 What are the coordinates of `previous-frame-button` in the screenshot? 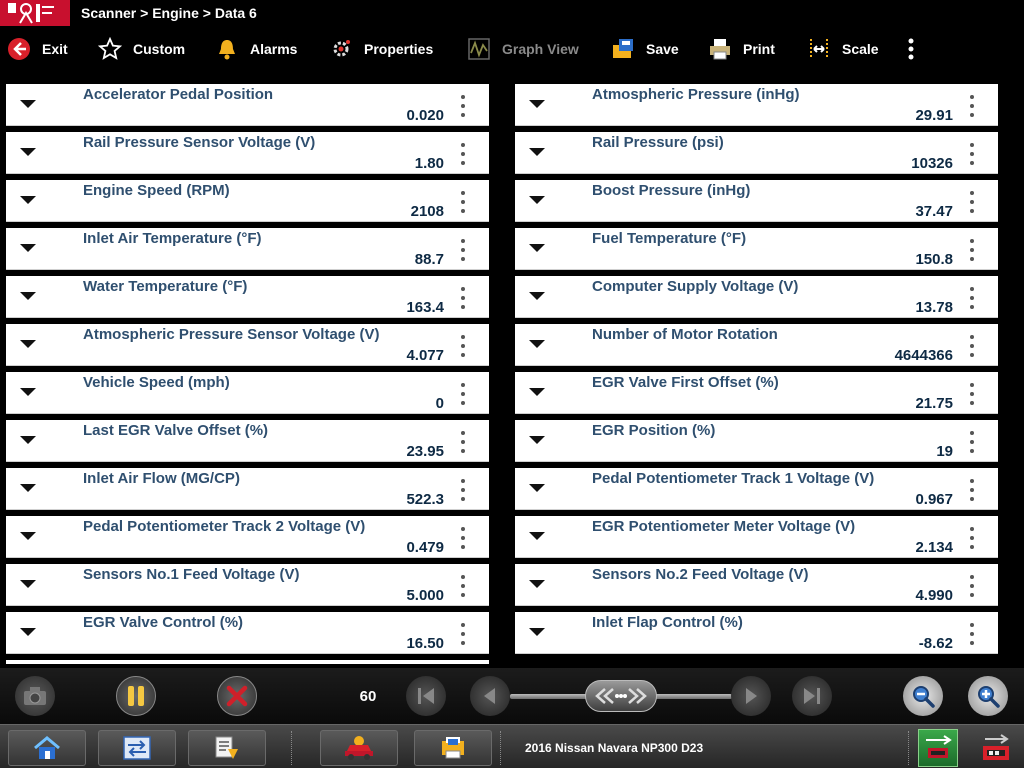 It's located at (490, 696).